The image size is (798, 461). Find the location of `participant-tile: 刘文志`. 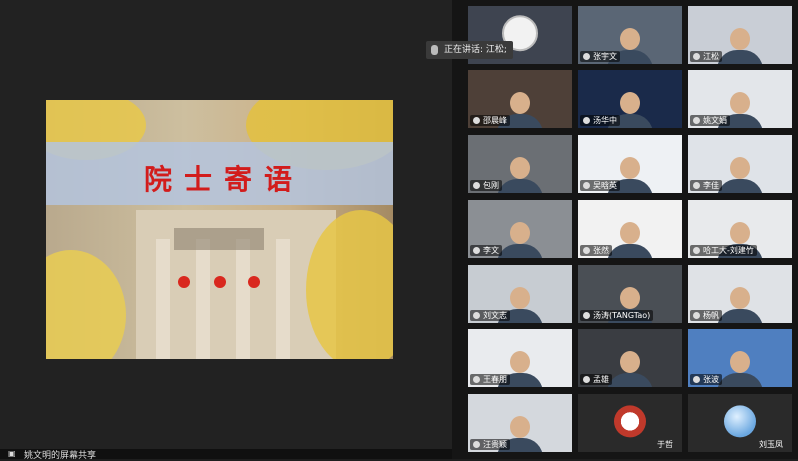

participant-tile: 刘文志 is located at coordinates (520, 294).